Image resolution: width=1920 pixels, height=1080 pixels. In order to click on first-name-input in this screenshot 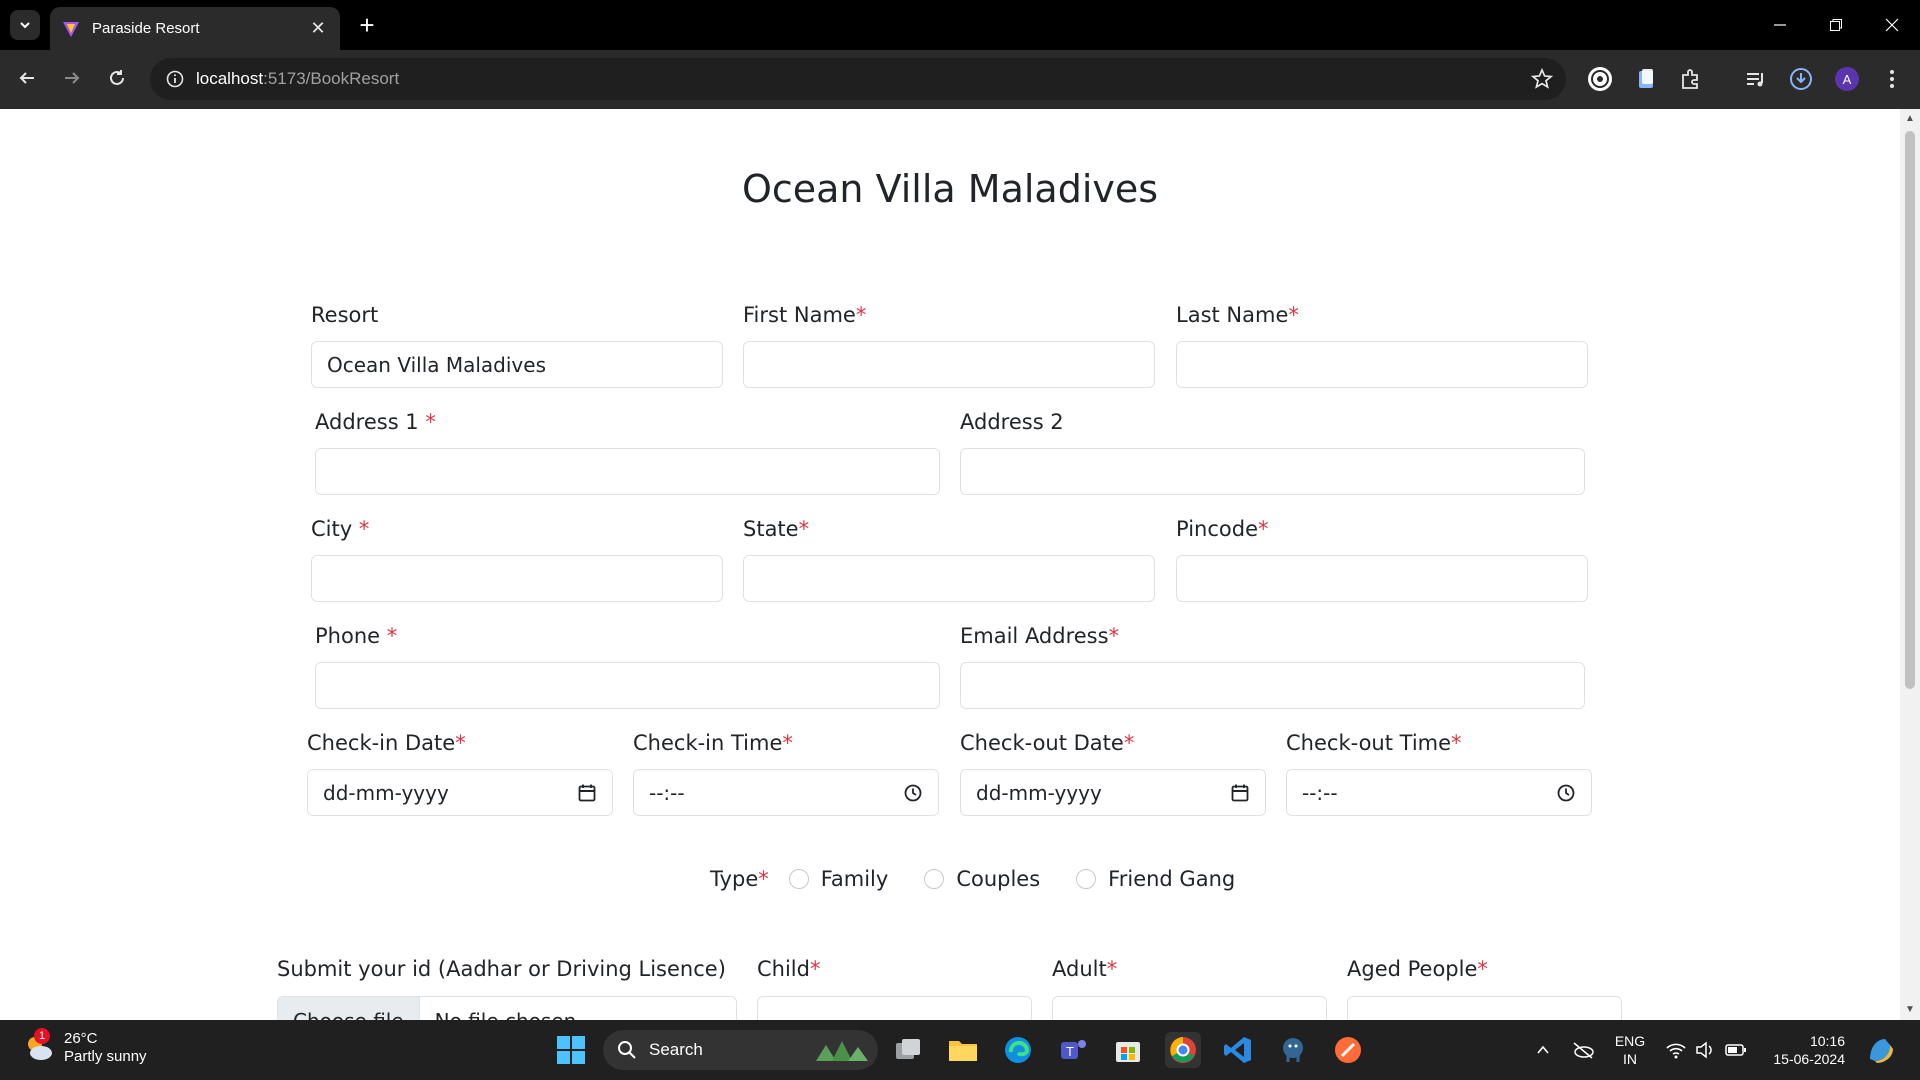, I will do `click(949, 364)`.